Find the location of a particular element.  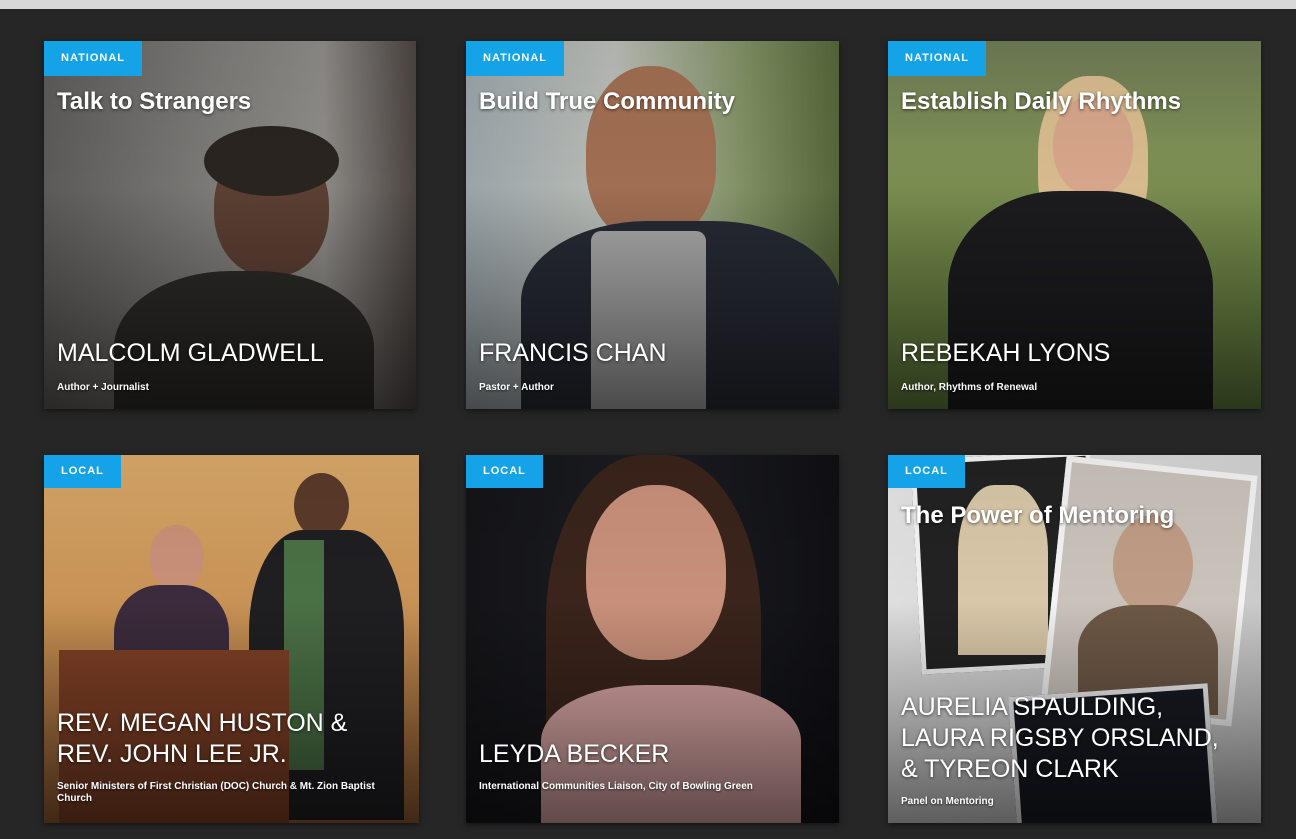

speaker-role: Panel on Mentoring is located at coordinates (947, 801).